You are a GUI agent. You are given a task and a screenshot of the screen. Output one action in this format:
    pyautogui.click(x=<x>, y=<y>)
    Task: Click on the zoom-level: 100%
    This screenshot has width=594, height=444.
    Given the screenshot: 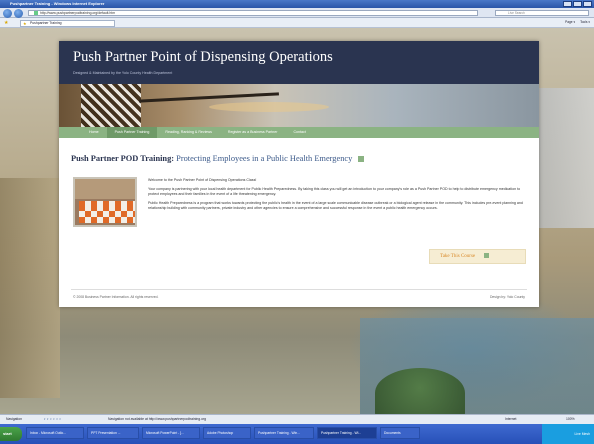 What is the action you would take?
    pyautogui.click(x=570, y=419)
    